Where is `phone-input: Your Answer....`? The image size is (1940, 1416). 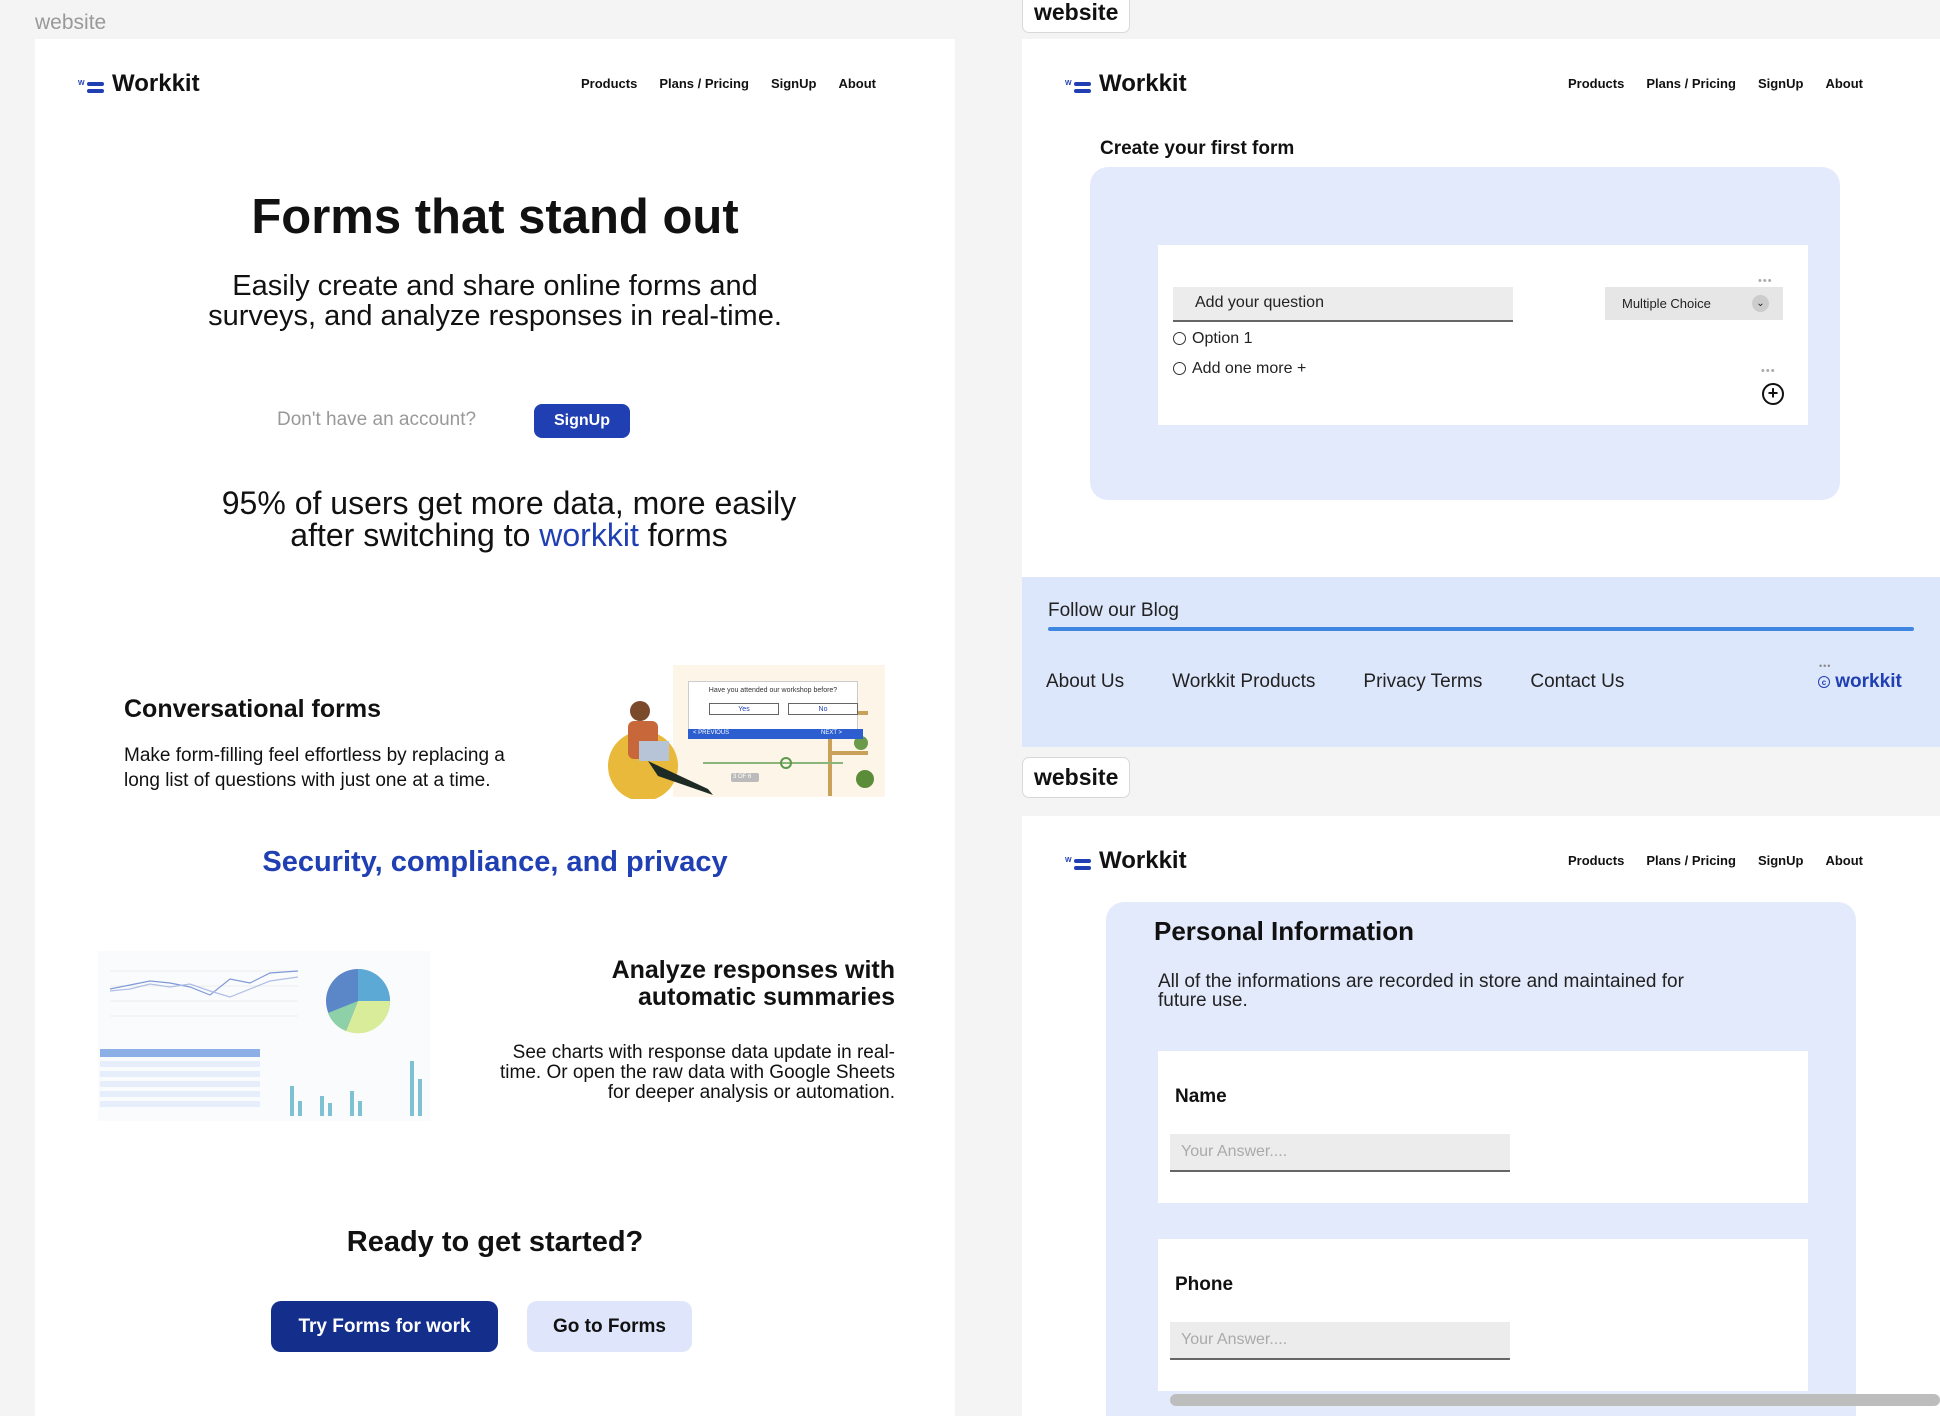
phone-input: Your Answer.... is located at coordinates (1340, 1341).